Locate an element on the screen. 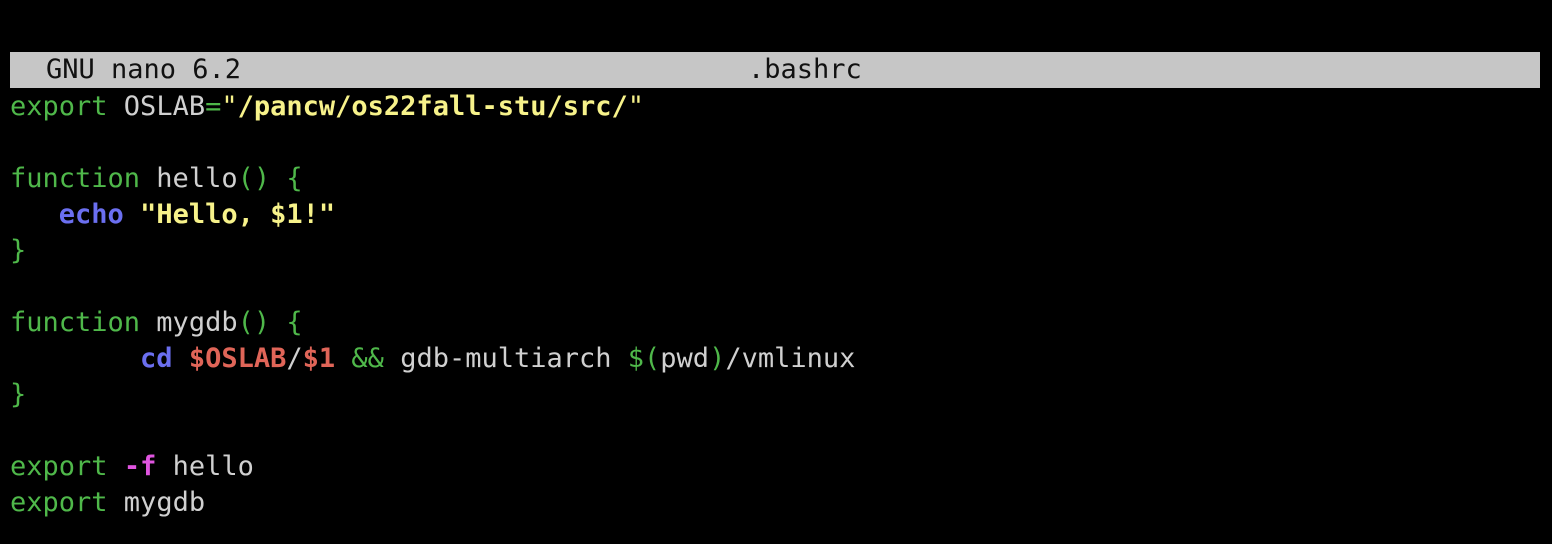 This screenshot has width=1552, height=544. code-line-3: function hello() { is located at coordinates (775, 179).